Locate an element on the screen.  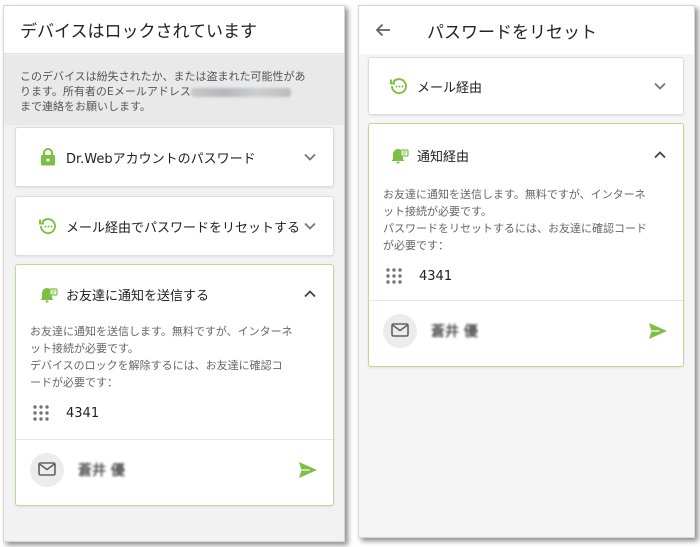
email-card-label: メール経由 is located at coordinates (450, 88).